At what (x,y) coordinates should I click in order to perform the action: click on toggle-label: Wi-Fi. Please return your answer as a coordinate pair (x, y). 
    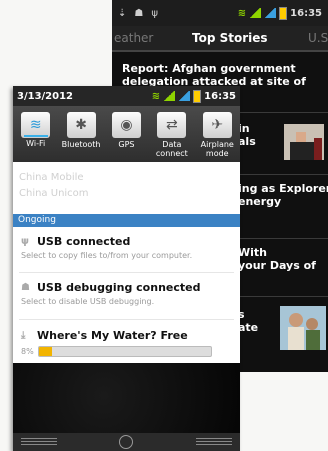
    Looking at the image, I should click on (36, 143).